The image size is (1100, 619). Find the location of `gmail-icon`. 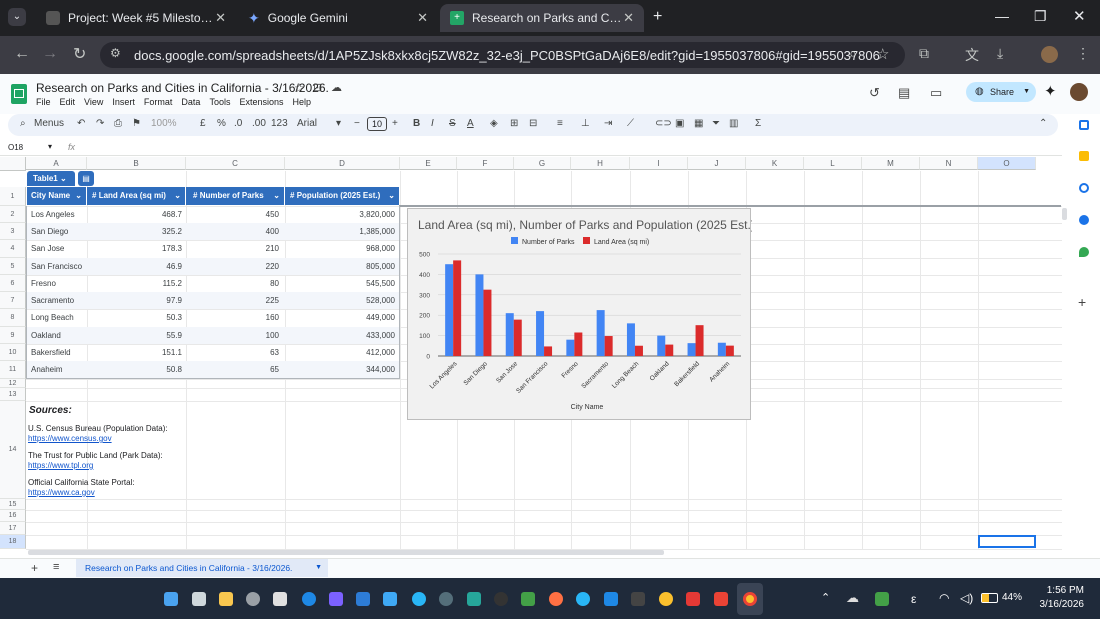

gmail-icon is located at coordinates (721, 599).